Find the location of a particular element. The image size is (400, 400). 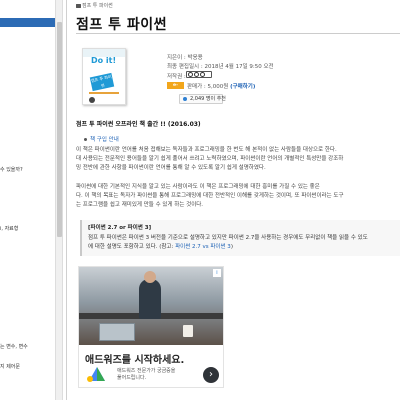

copyright-label: 저작권 : is located at coordinates (176, 77).